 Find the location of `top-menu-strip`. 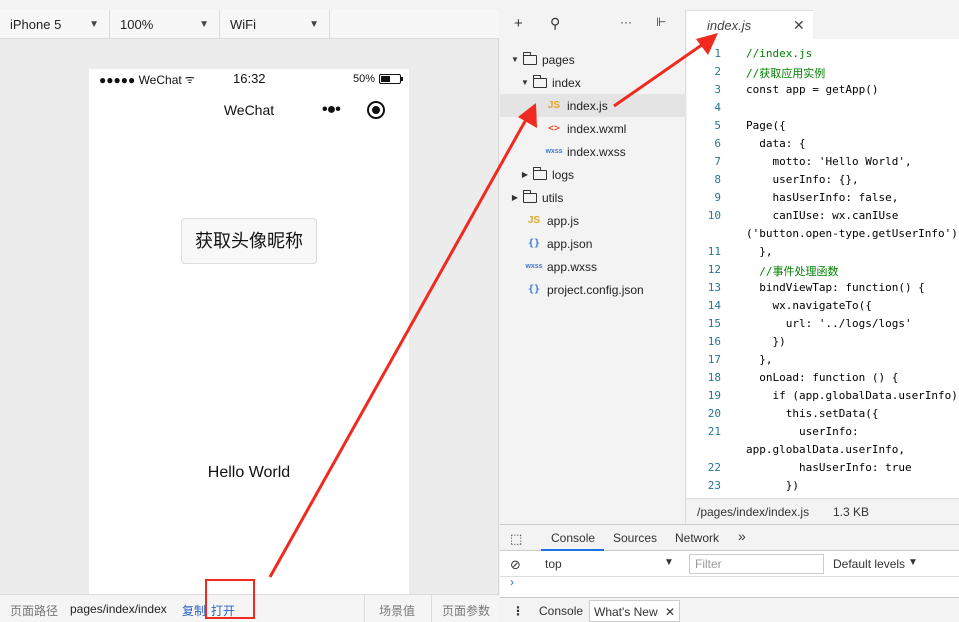

top-menu-strip is located at coordinates (479, 5).